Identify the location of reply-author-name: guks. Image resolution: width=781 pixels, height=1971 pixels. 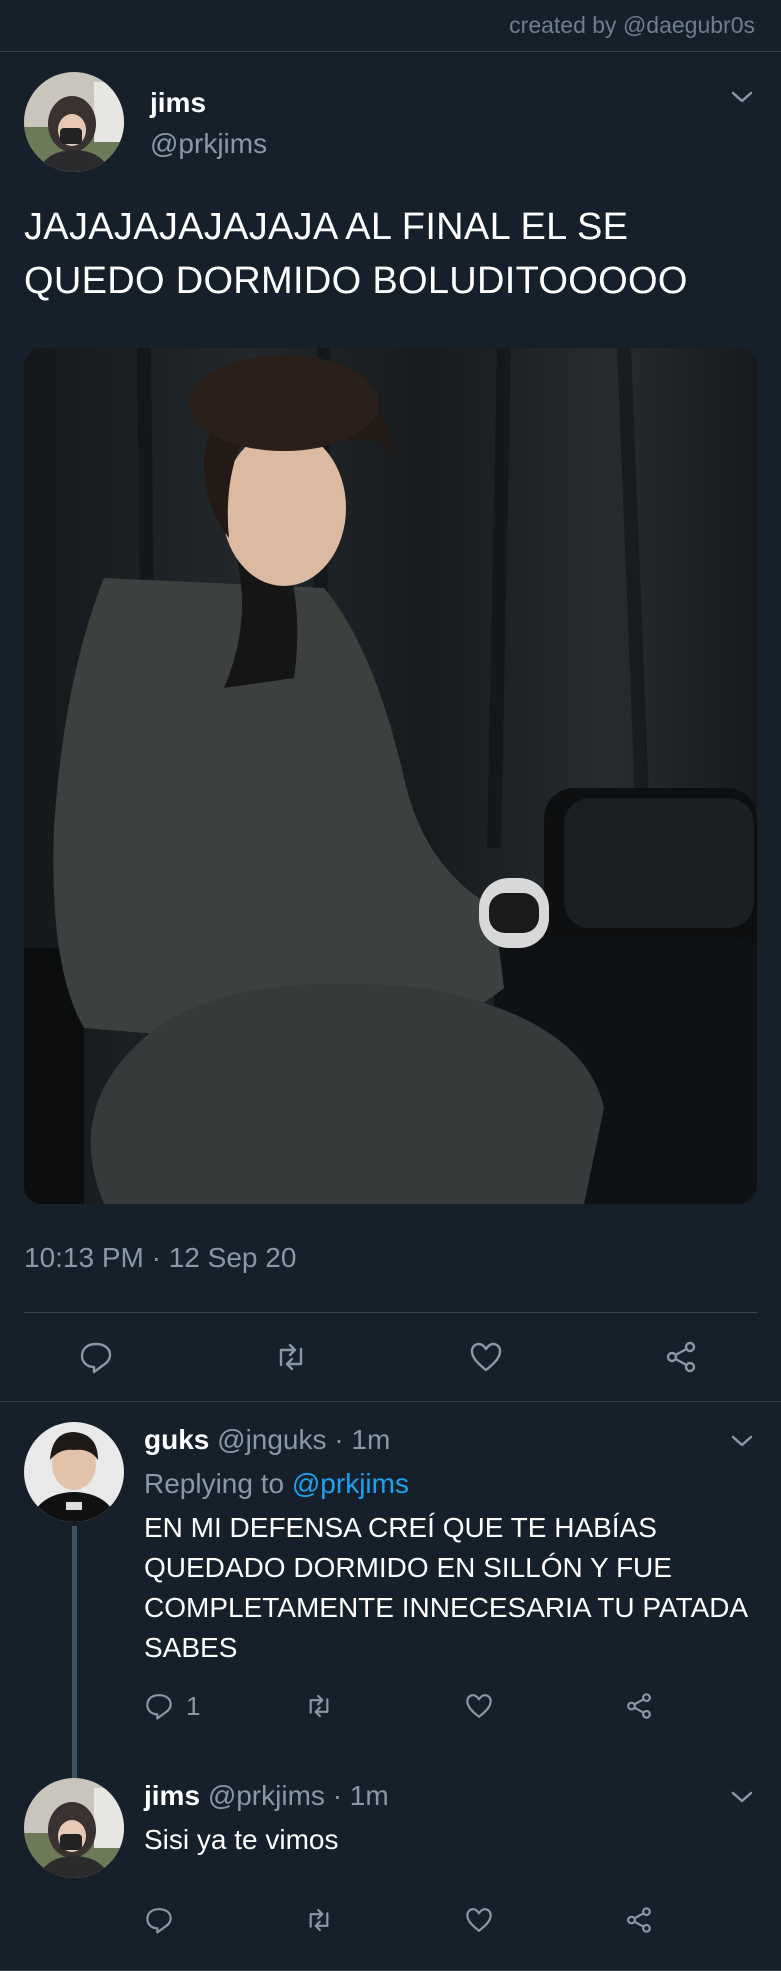
(176, 1439).